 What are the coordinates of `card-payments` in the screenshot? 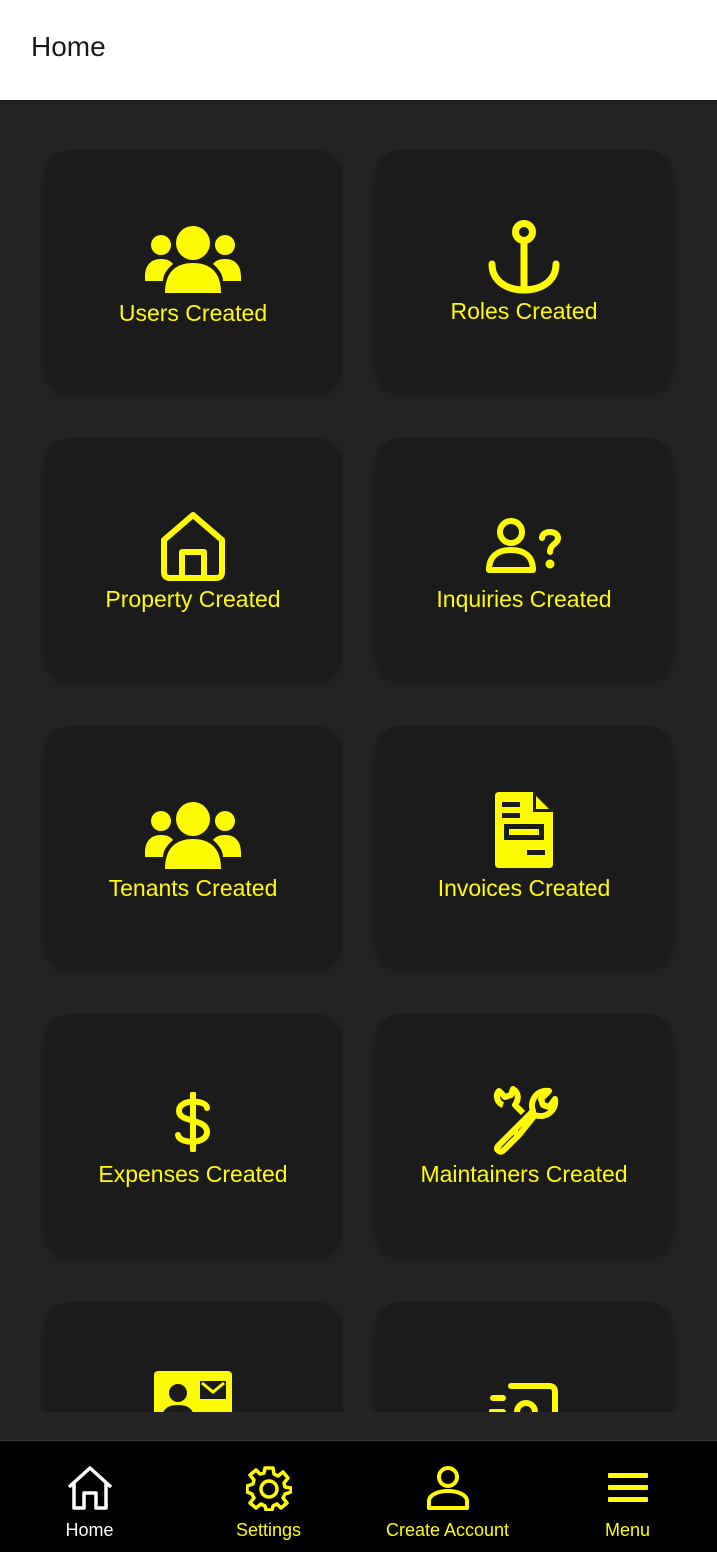 It's located at (524, 1357).